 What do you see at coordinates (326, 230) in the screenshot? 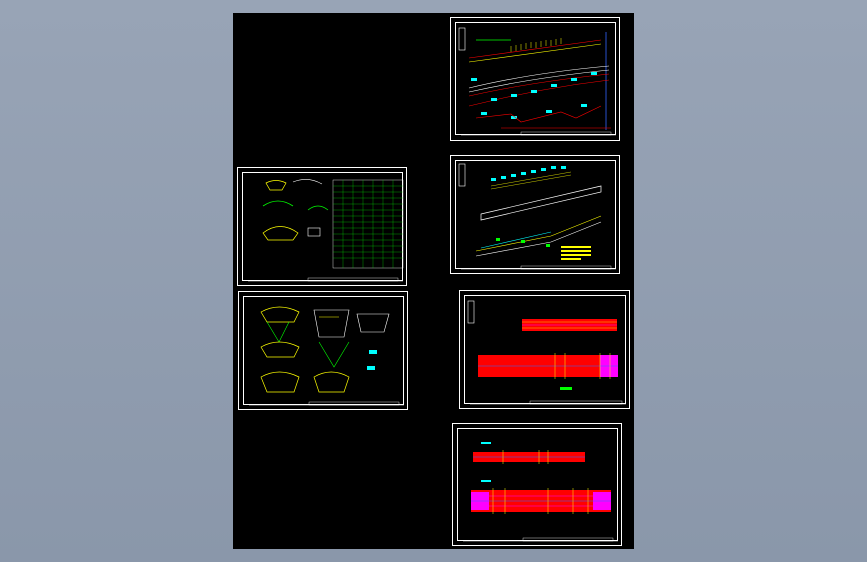
I see `section-table-drawing` at bounding box center [326, 230].